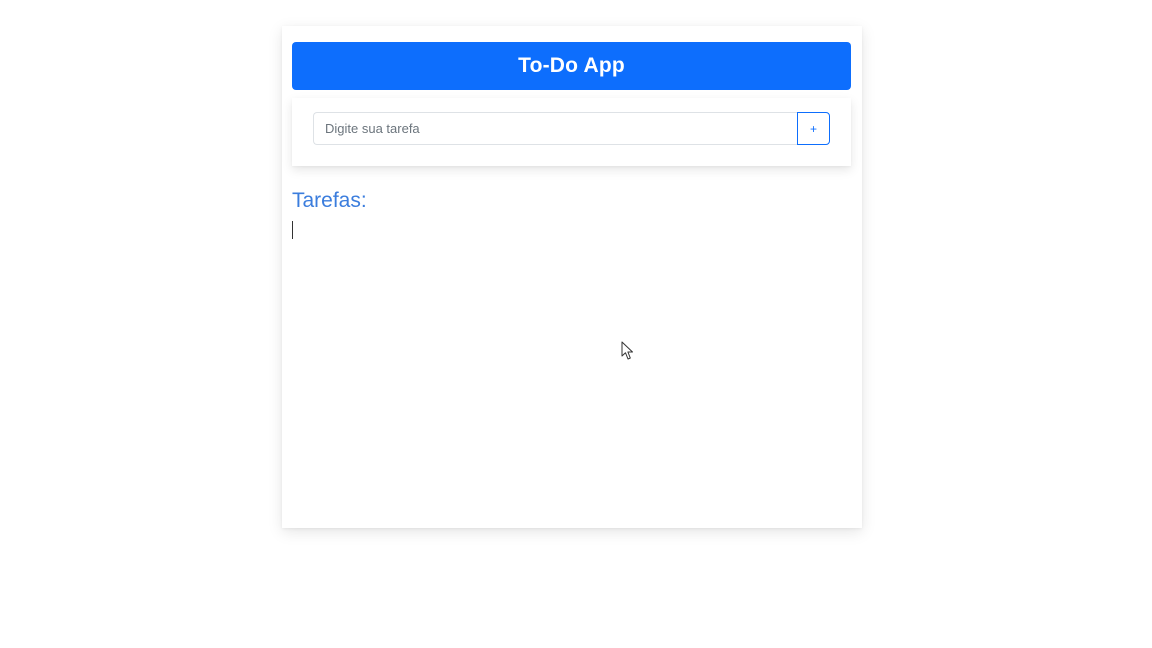 The image size is (1152, 648). What do you see at coordinates (329, 200) in the screenshot?
I see `tasks-heading: Tarefas:` at bounding box center [329, 200].